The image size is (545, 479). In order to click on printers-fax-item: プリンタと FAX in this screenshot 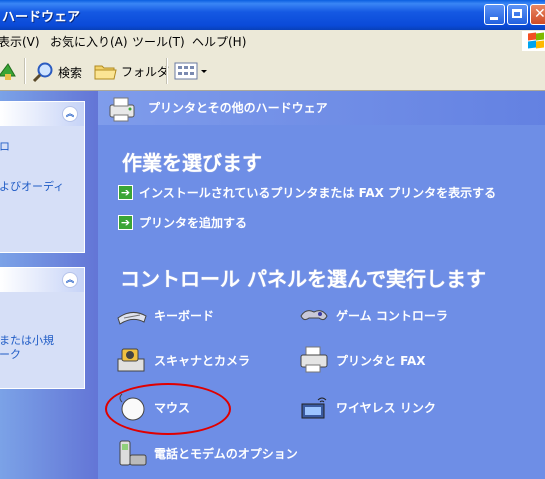, I will do `click(362, 360)`.